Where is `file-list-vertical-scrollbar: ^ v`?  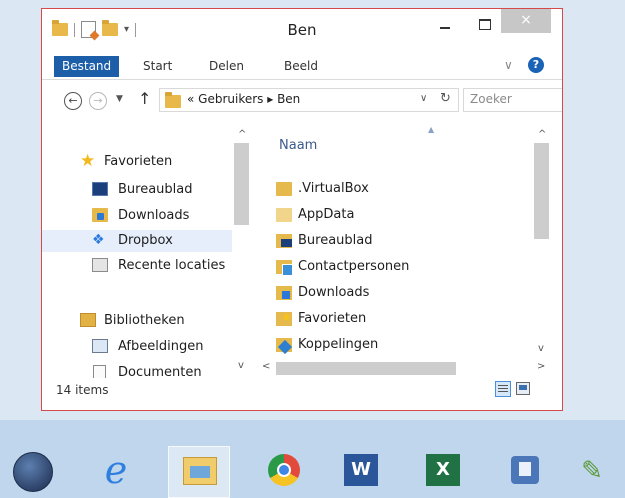
file-list-vertical-scrollbar: ^ v is located at coordinates (541, 244).